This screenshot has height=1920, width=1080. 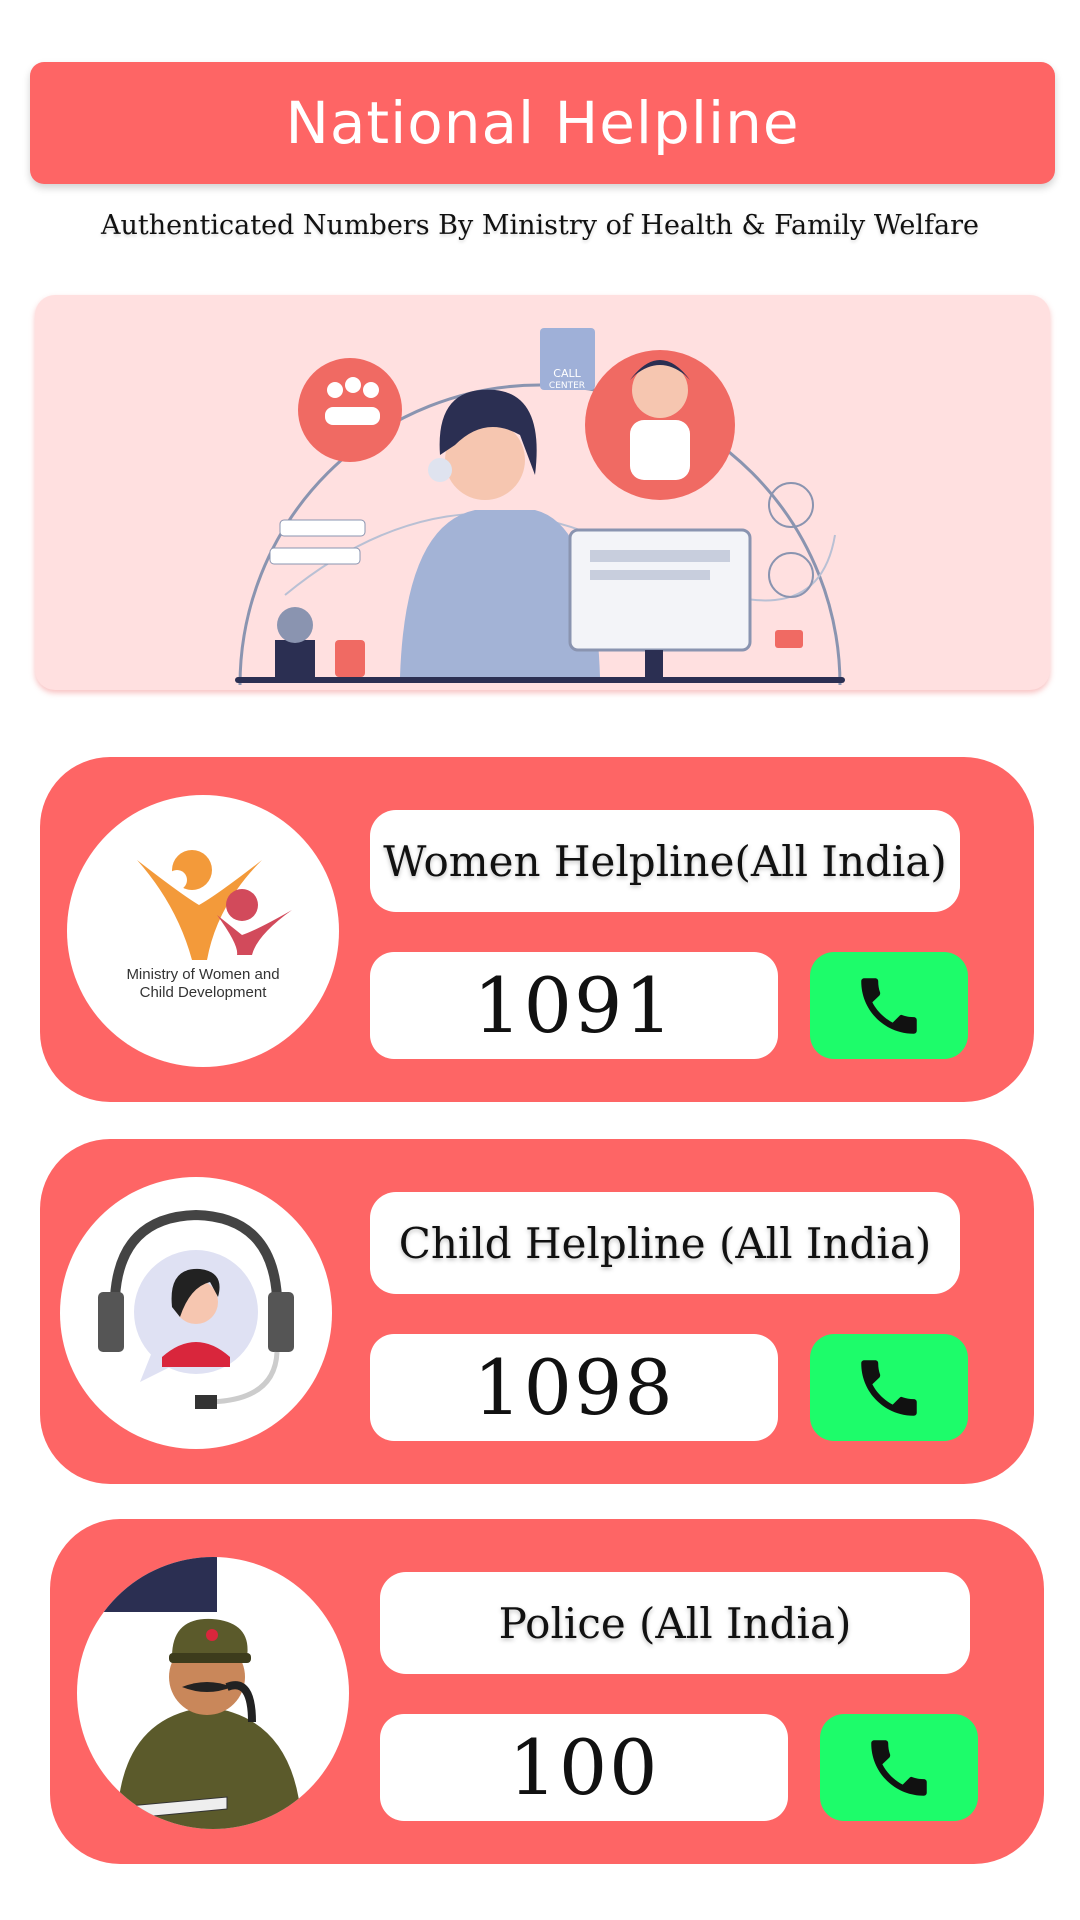 What do you see at coordinates (675, 1623) in the screenshot?
I see `helpline-label: Police (All India)` at bounding box center [675, 1623].